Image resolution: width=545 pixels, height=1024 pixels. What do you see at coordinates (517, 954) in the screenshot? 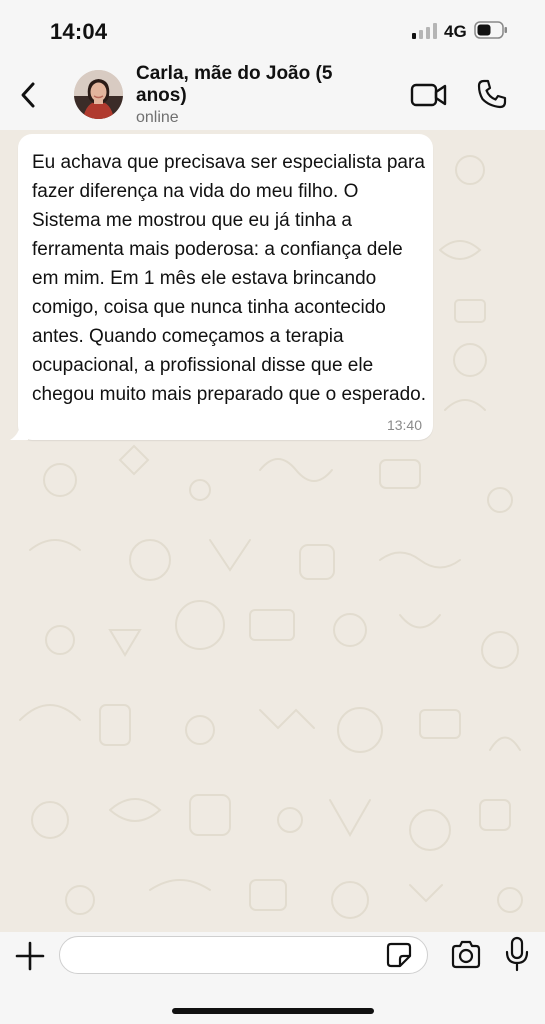
I see `microphone-icon` at bounding box center [517, 954].